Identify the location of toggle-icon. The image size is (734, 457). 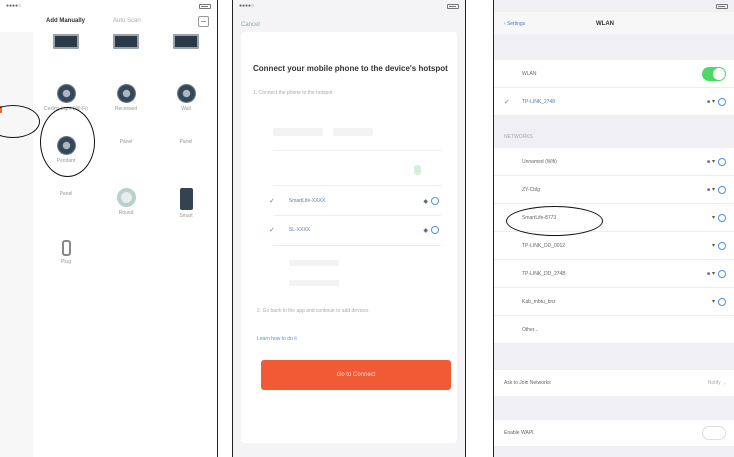
(417, 170).